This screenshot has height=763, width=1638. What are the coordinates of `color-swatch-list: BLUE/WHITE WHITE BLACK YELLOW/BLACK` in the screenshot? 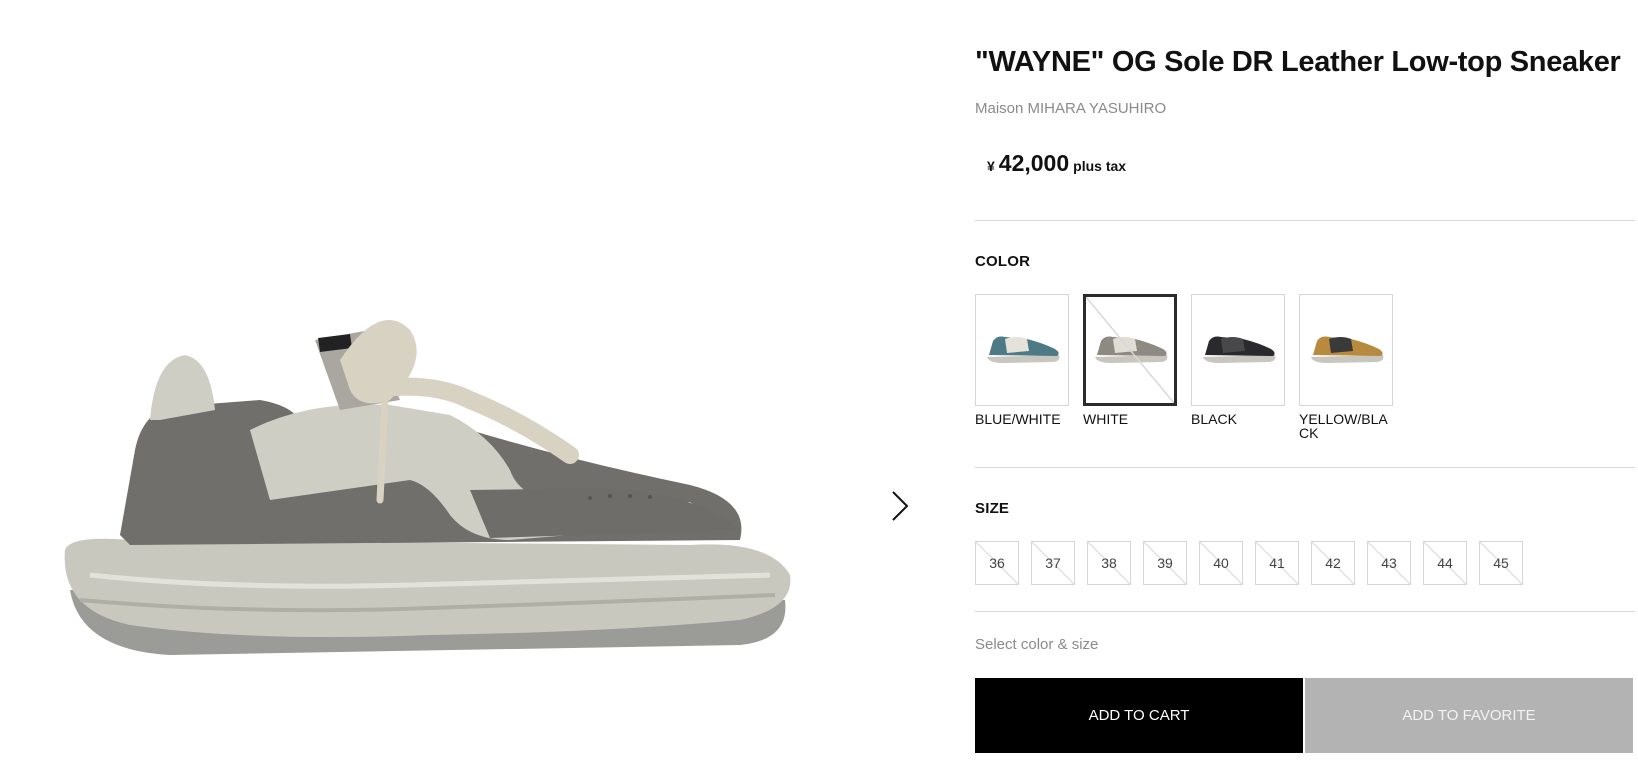 It's located at (1184, 367).